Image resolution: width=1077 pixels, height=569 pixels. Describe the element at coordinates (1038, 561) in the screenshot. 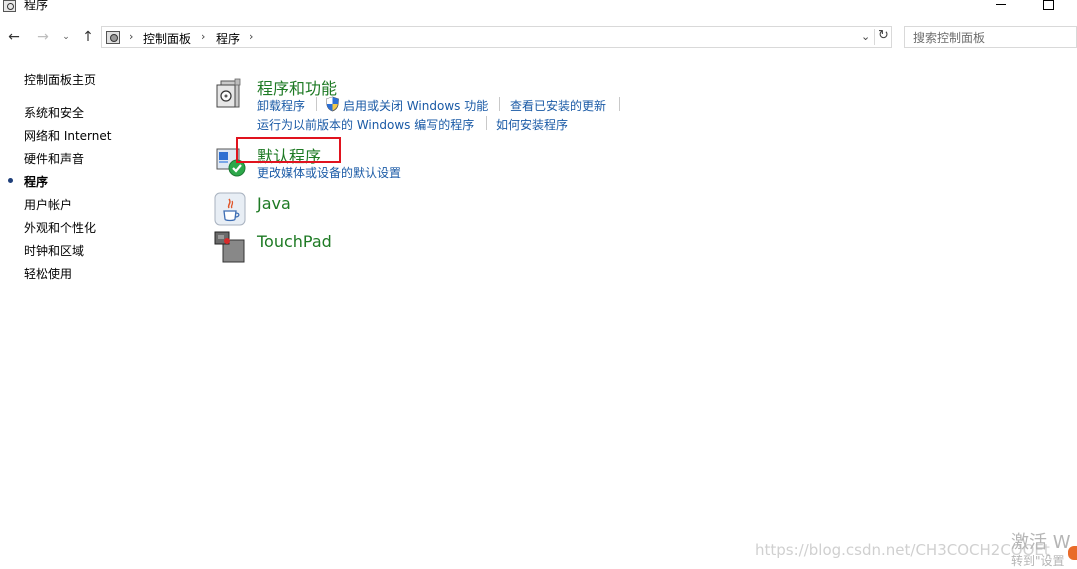

I see `activate-windows-subtext: 转到"设置` at that location.